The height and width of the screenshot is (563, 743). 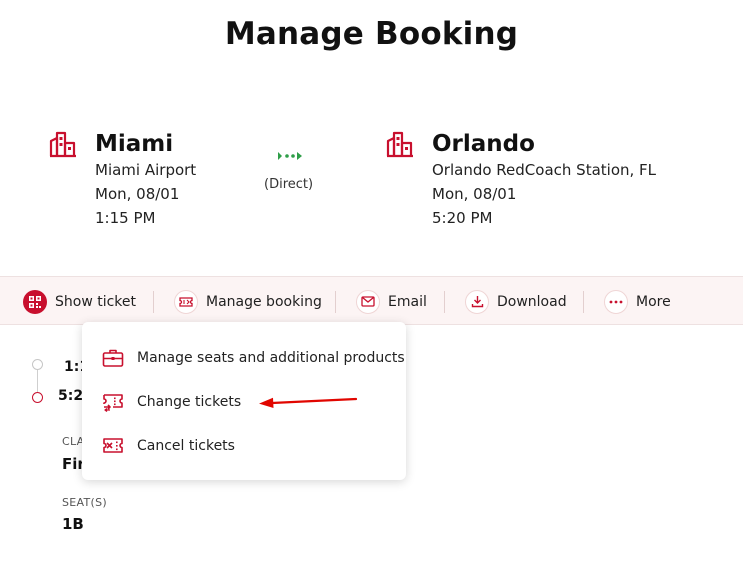 What do you see at coordinates (96, 301) in the screenshot?
I see `show-ticket-label: Show ticket` at bounding box center [96, 301].